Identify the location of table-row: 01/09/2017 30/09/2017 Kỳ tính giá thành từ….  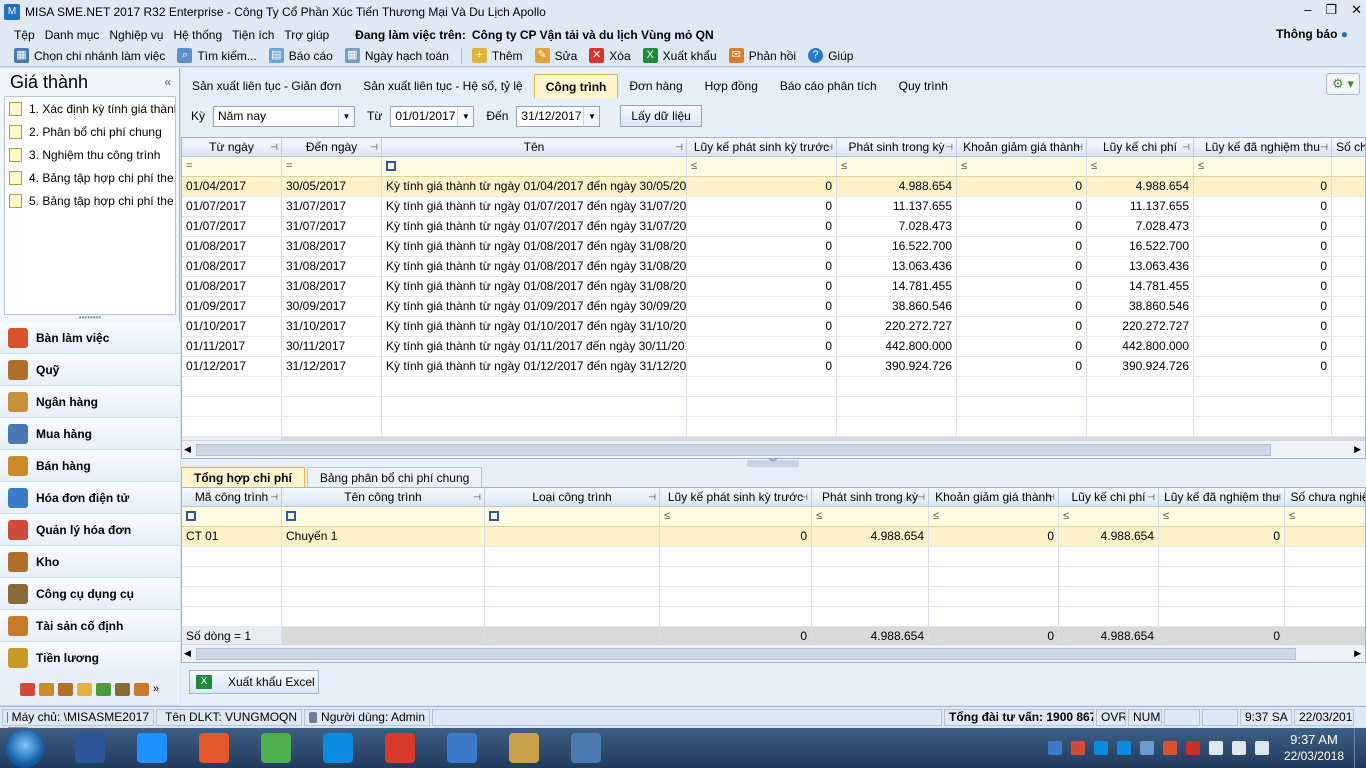
(773, 307).